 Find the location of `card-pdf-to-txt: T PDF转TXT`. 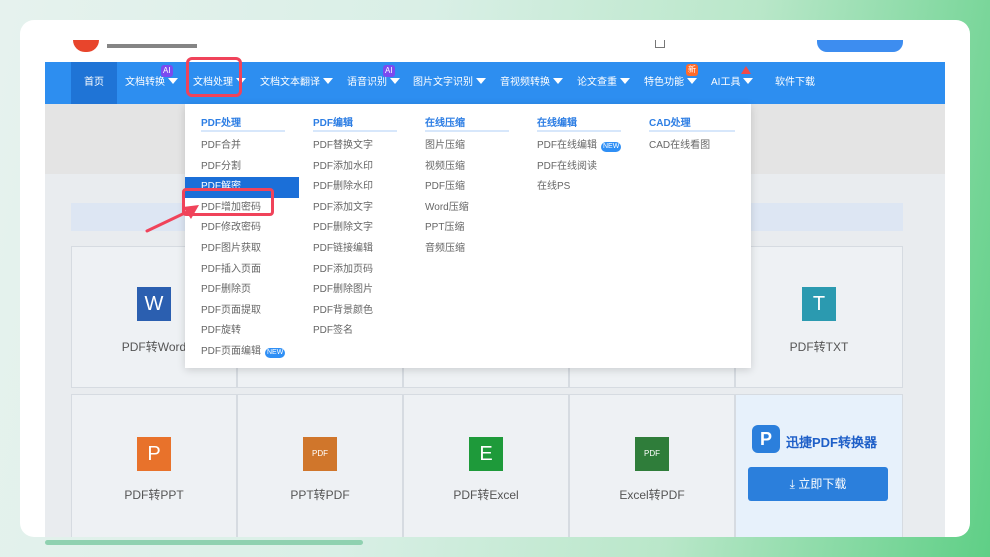

card-pdf-to-txt: T PDF转TXT is located at coordinates (819, 317).